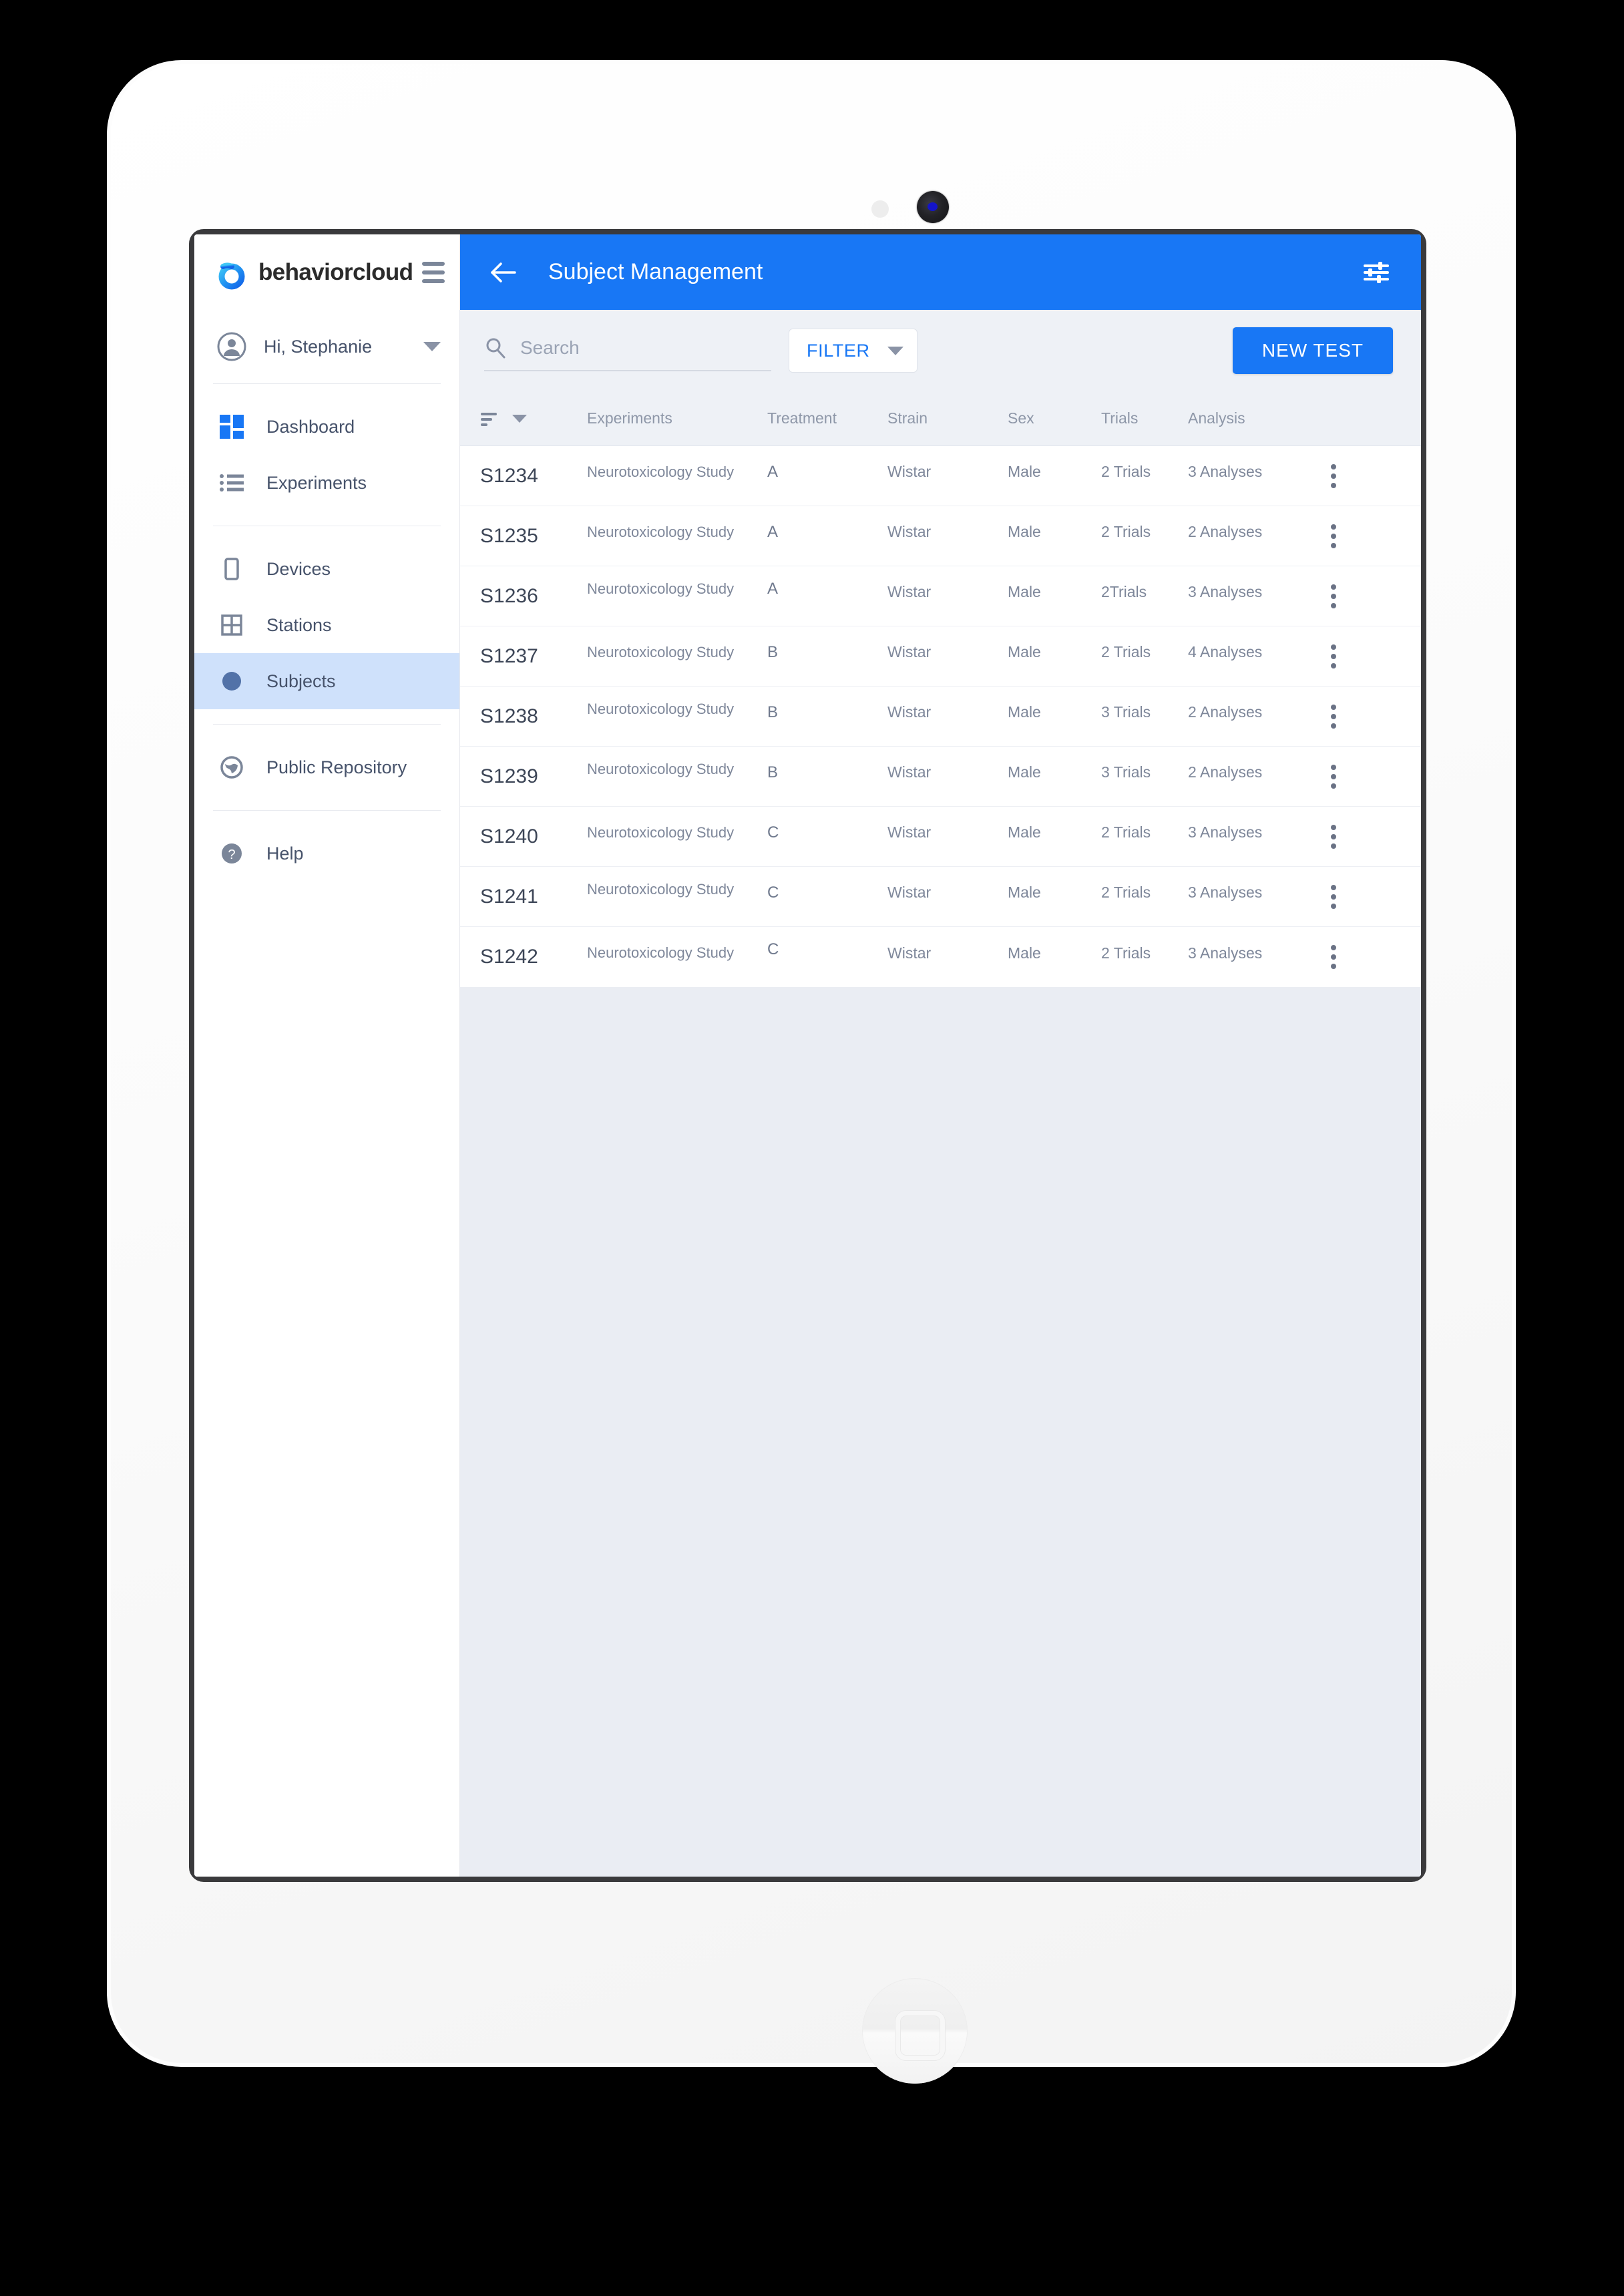 The width and height of the screenshot is (1624, 2296). I want to click on user-account-row: Hi, Stephanie, so click(326, 346).